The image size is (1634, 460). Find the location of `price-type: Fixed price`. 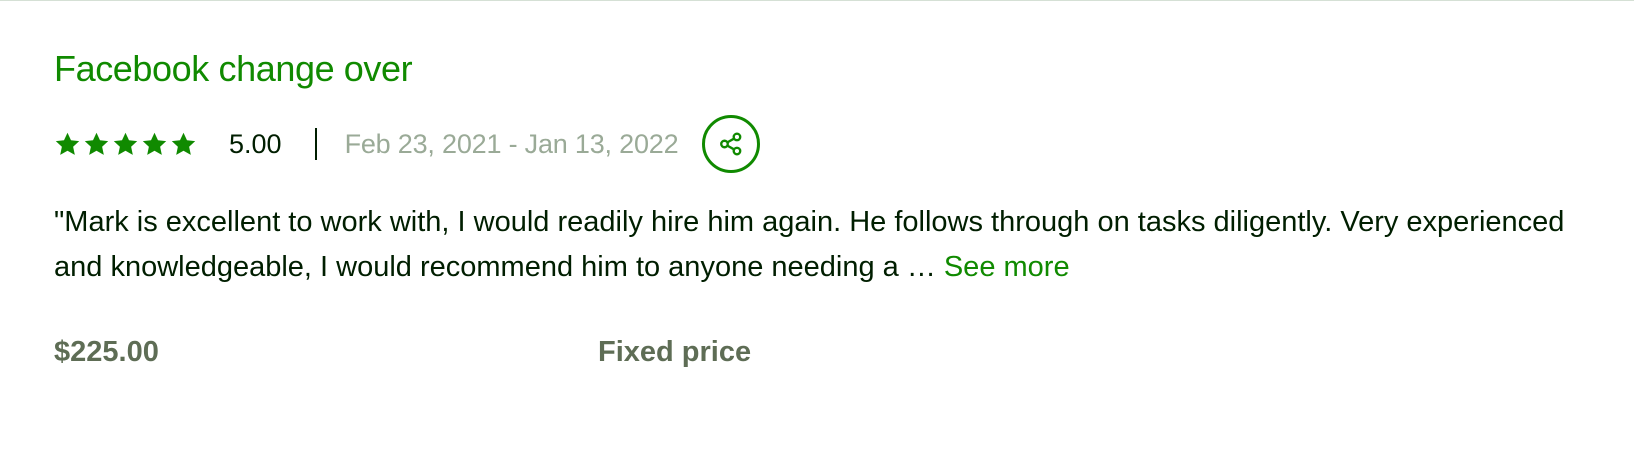

price-type: Fixed price is located at coordinates (675, 352).